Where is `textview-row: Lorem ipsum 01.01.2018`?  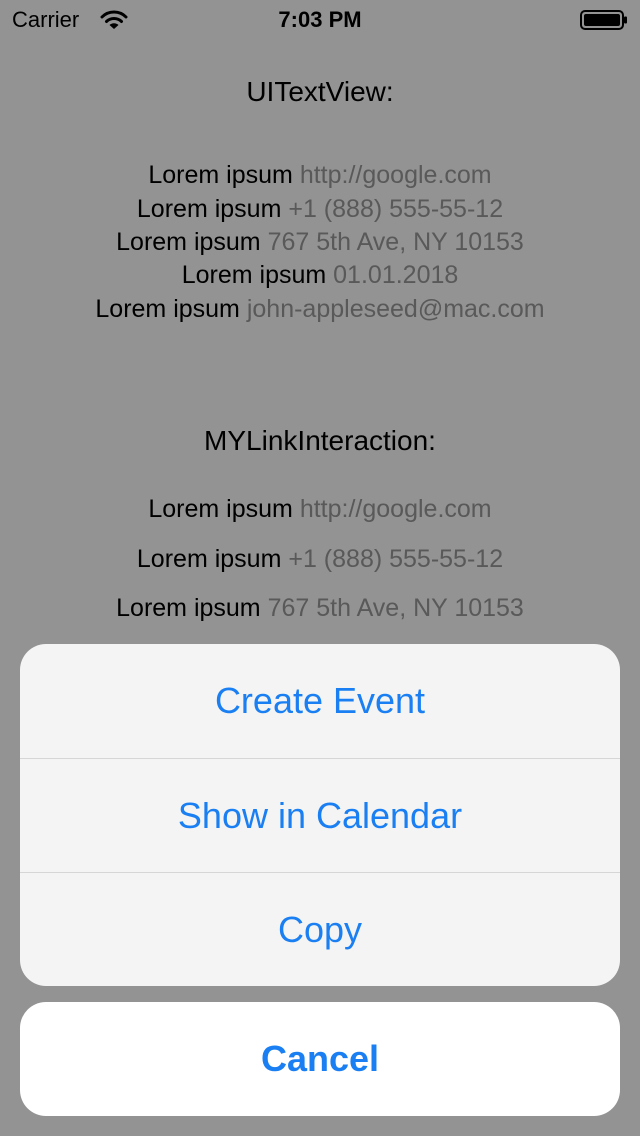
textview-row: Lorem ipsum 01.01.2018 is located at coordinates (320, 275).